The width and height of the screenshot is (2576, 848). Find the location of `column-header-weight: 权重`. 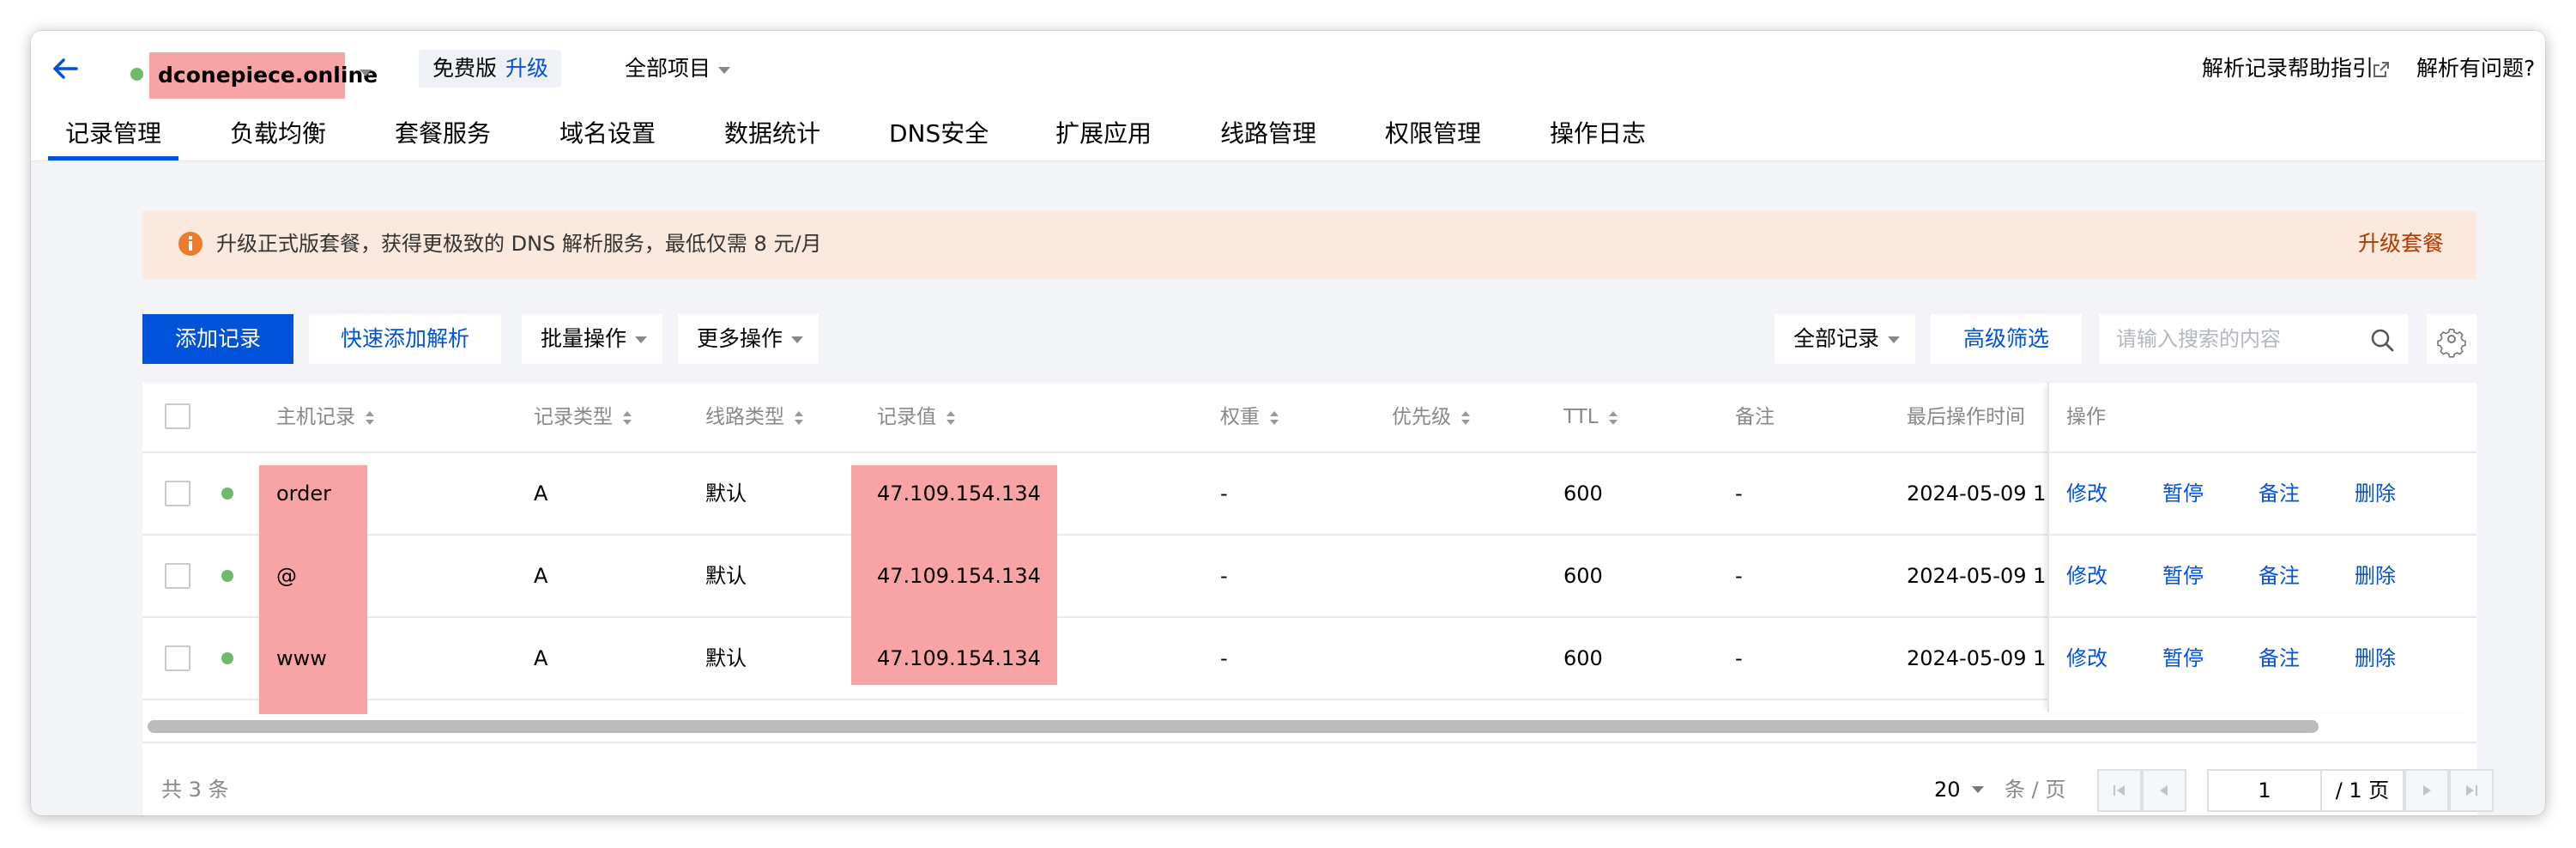

column-header-weight: 权重 is located at coordinates (1250, 417).